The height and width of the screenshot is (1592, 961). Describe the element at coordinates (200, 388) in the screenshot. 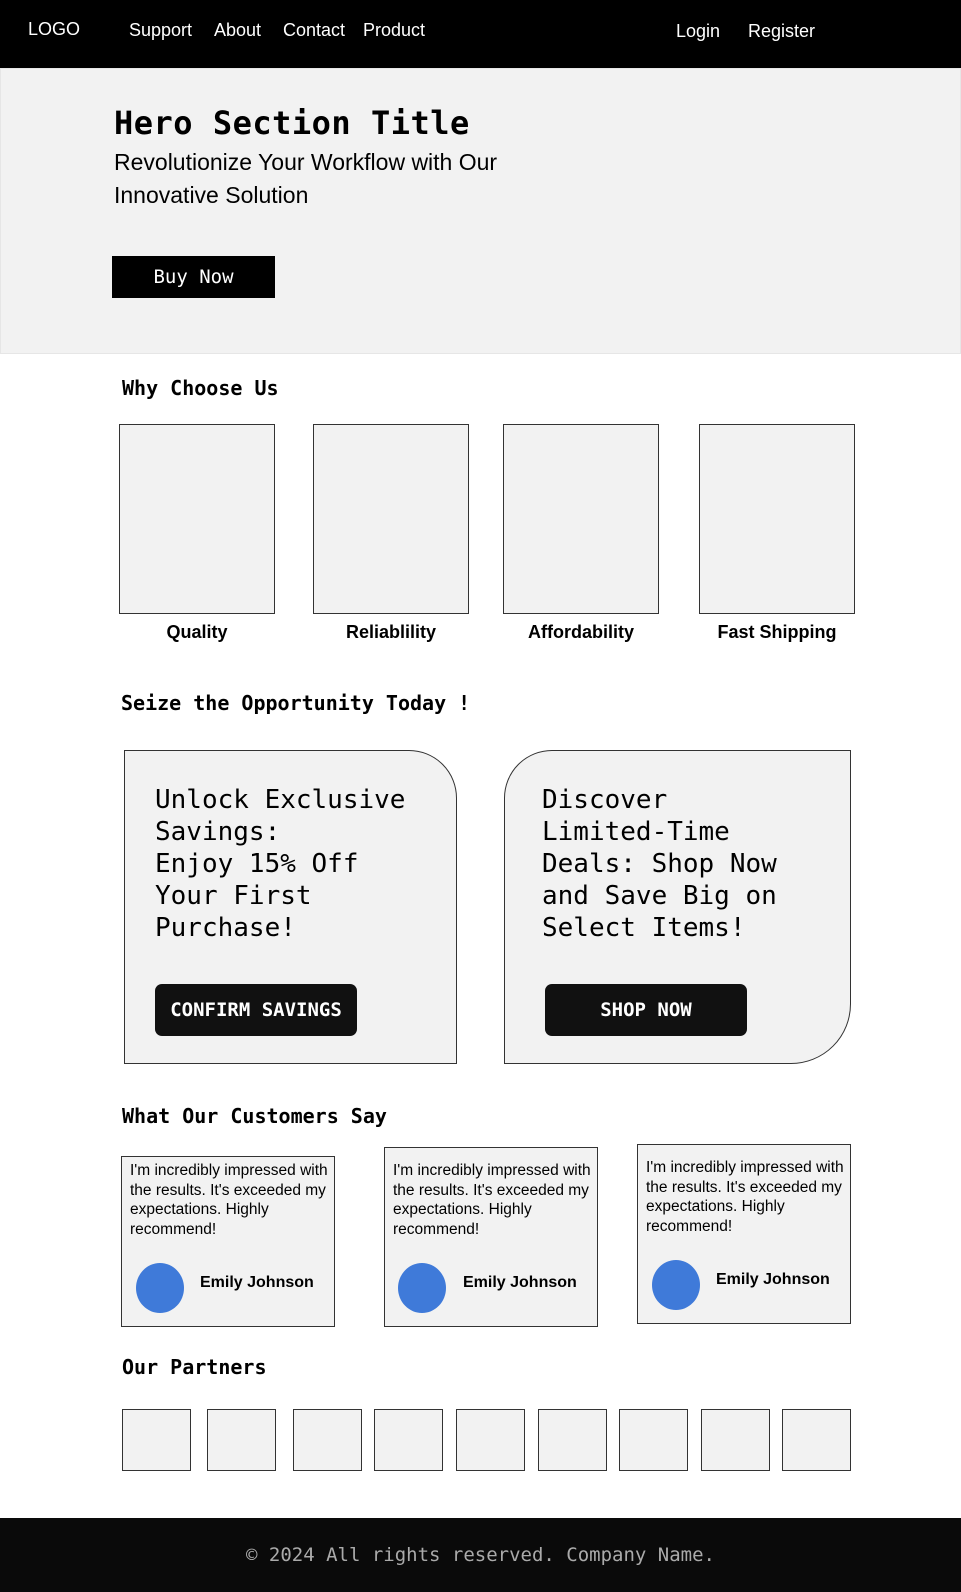

I see `why-choose-us-title: Why Choose Us` at that location.